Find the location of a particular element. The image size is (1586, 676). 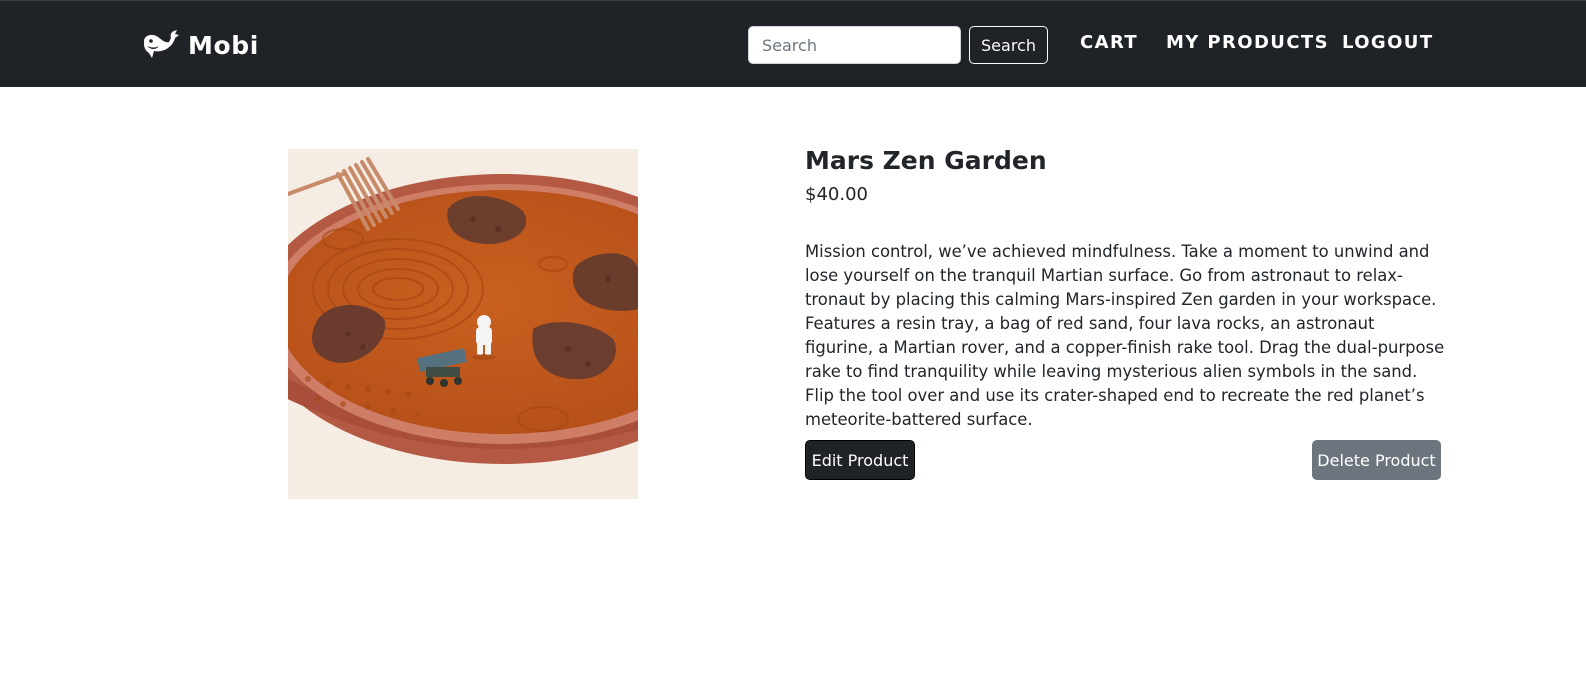

edit-product-button: Edit Product is located at coordinates (860, 460).